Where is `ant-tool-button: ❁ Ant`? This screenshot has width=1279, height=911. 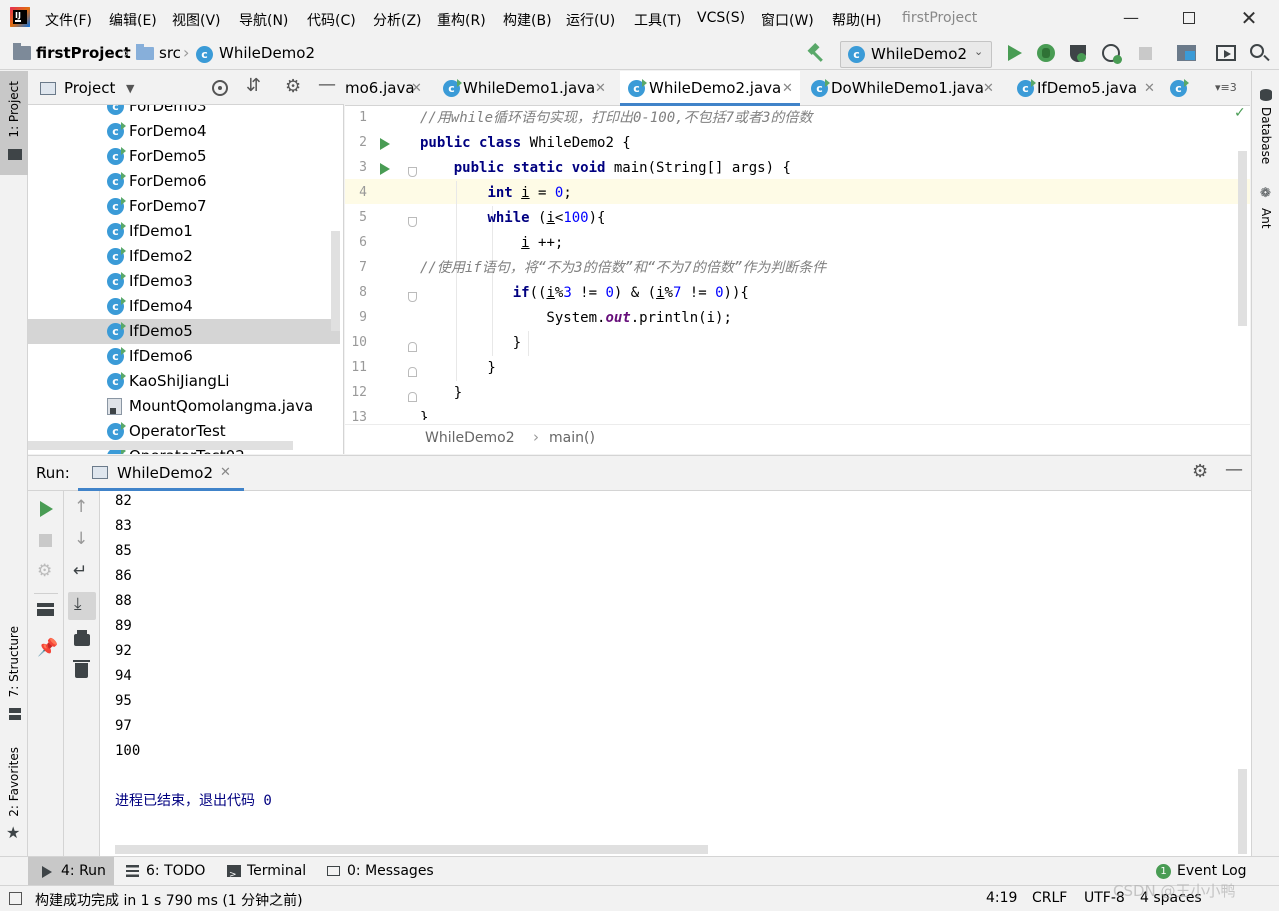 ant-tool-button: ❁ Ant is located at coordinates (1265, 216).